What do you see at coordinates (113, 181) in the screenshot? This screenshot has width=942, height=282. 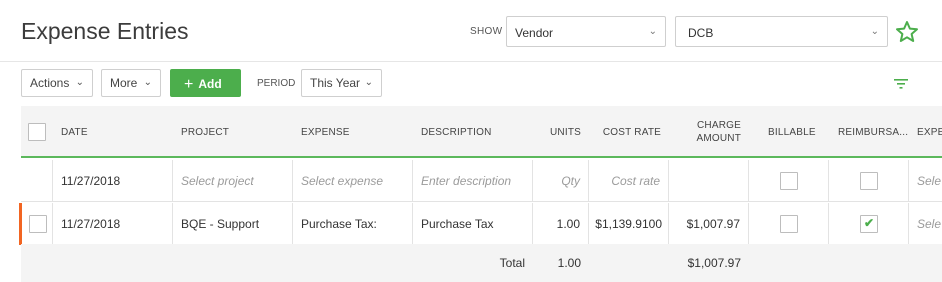 I see `new-entry-date: 11/27/2018` at bounding box center [113, 181].